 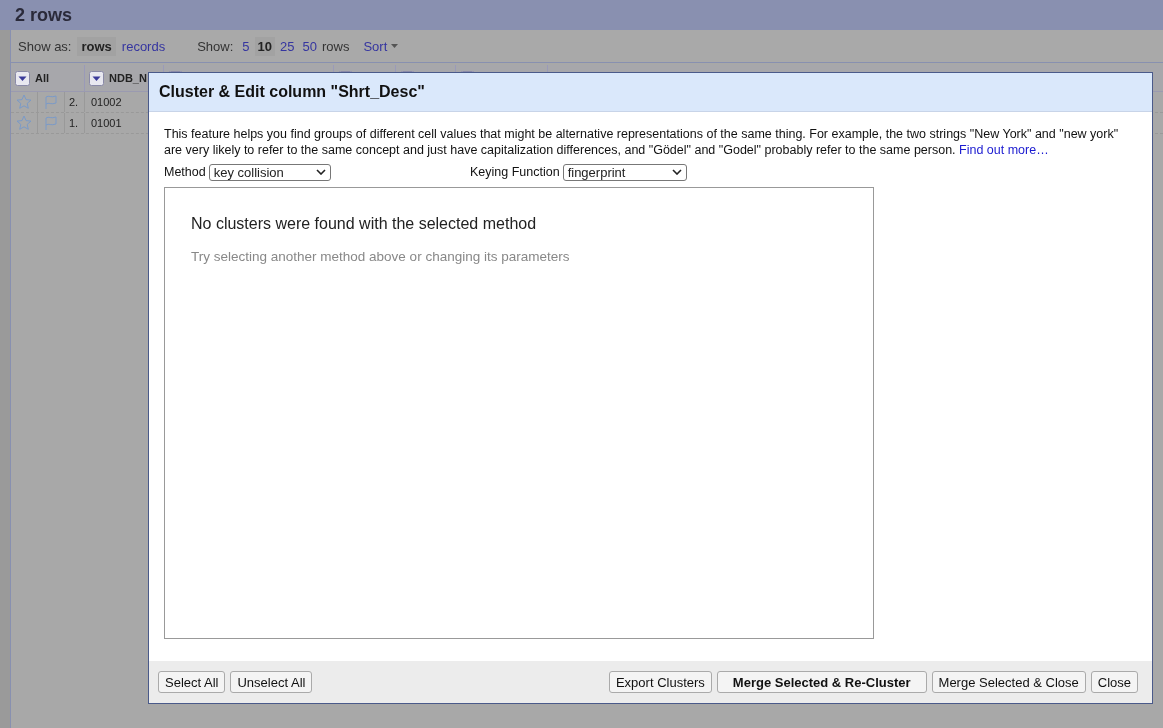 I want to click on show-label: Show:, so click(x=215, y=46).